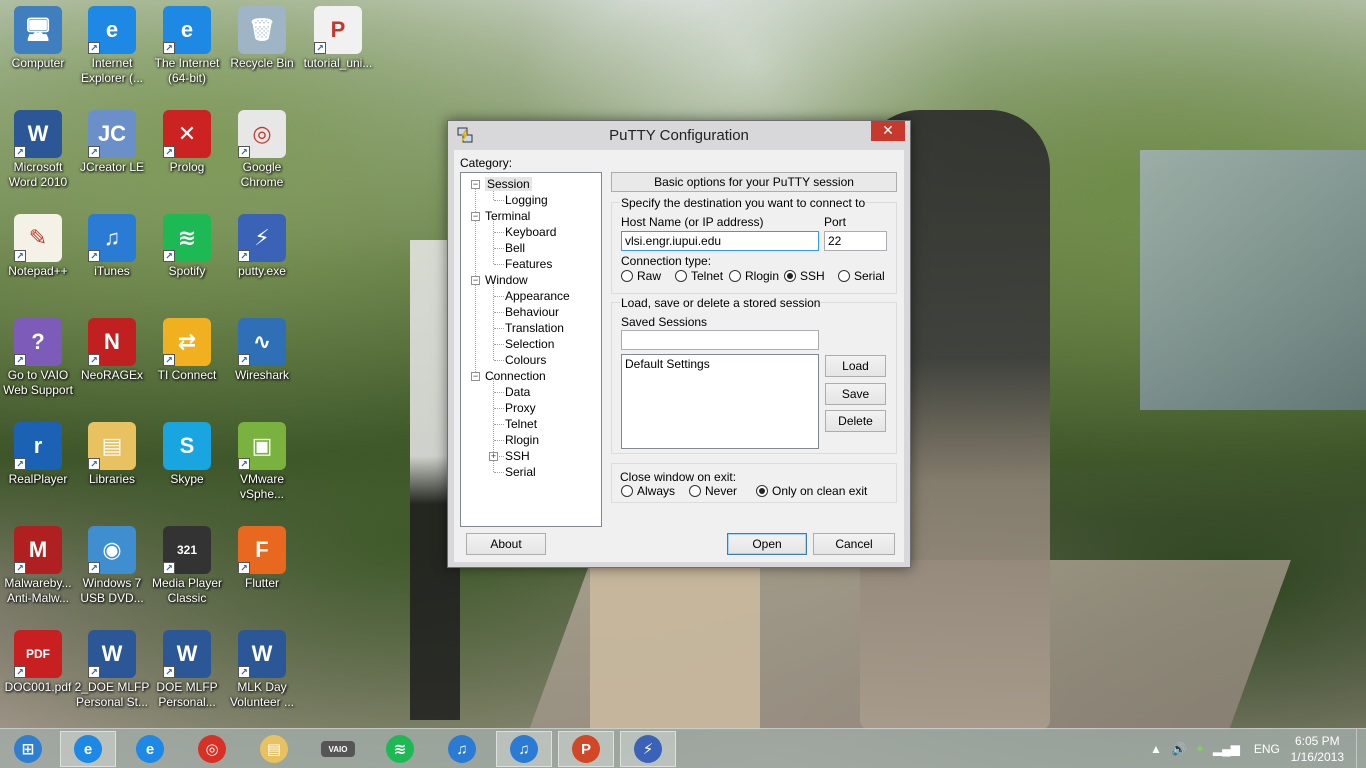 The image size is (1366, 768). I want to click on tree-item-appearance: Appearance, so click(537, 296).